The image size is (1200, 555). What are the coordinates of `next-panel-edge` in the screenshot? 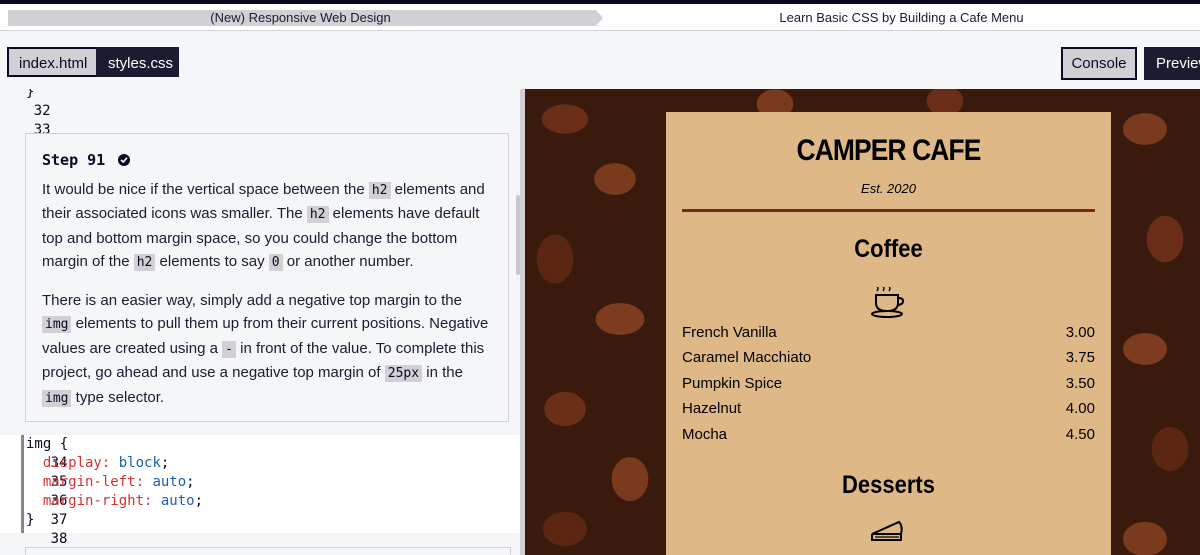 It's located at (268, 551).